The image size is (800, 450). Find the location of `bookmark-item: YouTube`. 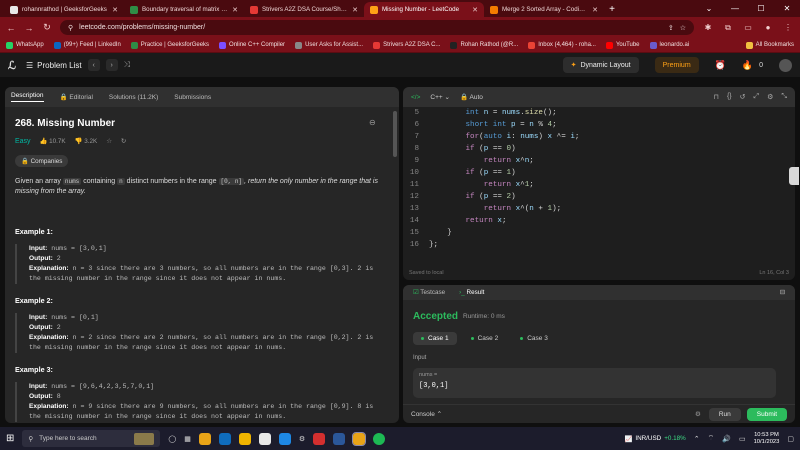

bookmark-item: YouTube is located at coordinates (622, 45).